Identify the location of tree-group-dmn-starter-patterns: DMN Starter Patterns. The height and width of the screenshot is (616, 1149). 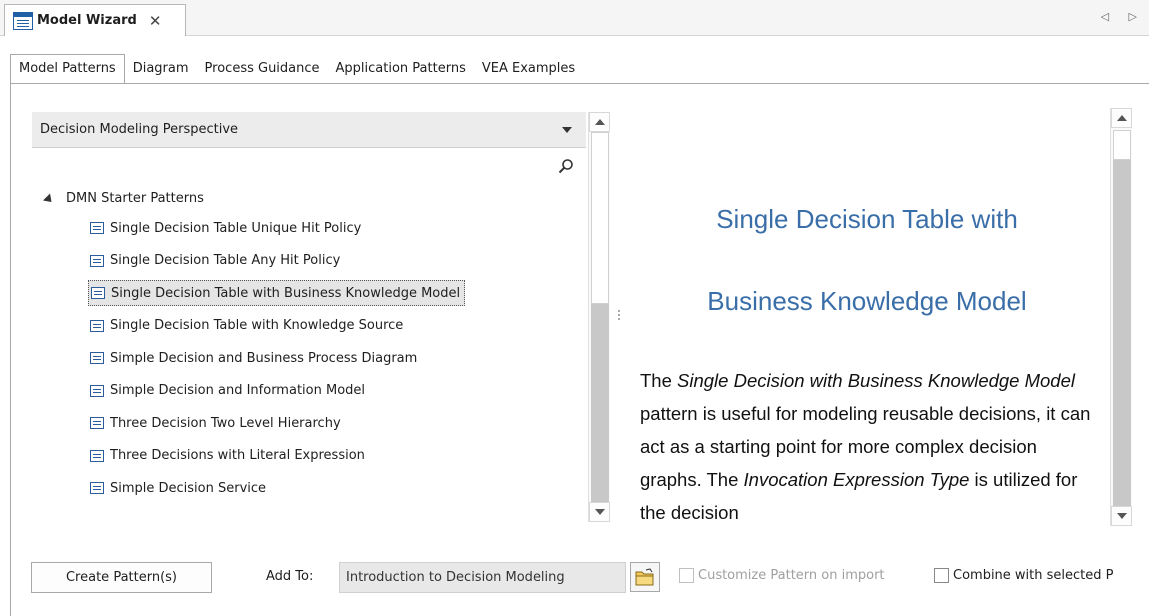
(309, 198).